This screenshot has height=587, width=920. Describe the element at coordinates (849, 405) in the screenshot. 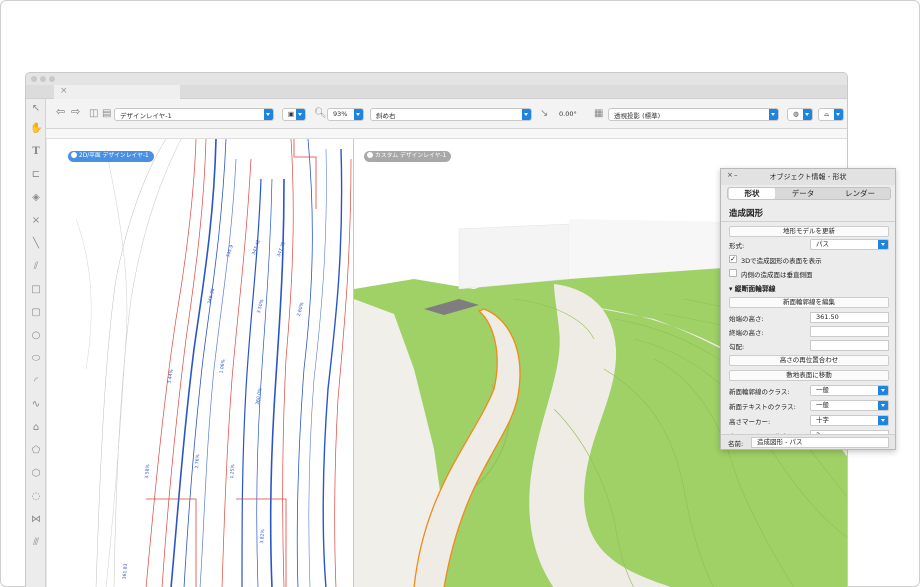

I see `text-class-select: 一般` at that location.